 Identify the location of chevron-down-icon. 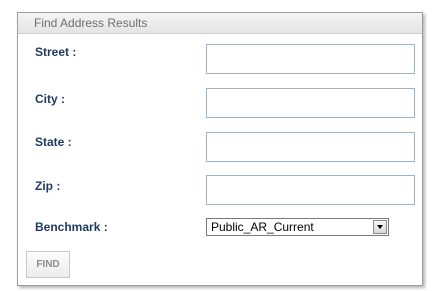
(380, 227).